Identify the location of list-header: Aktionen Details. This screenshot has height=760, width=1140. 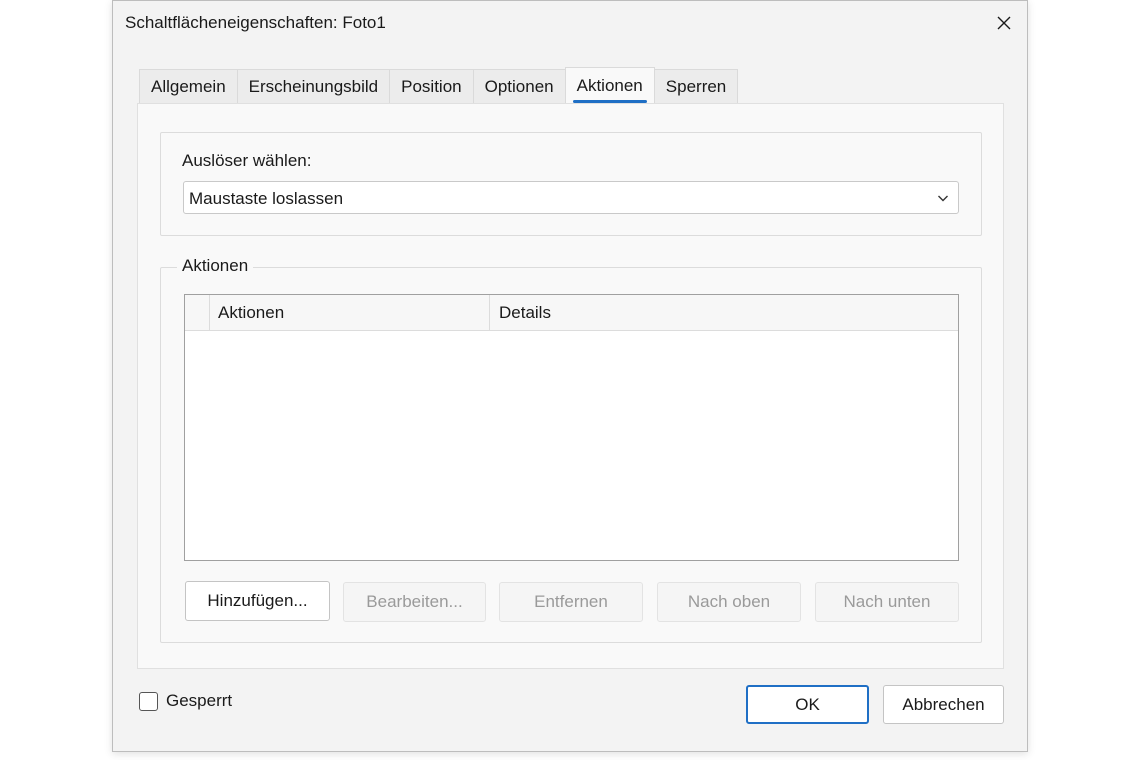
(571, 313).